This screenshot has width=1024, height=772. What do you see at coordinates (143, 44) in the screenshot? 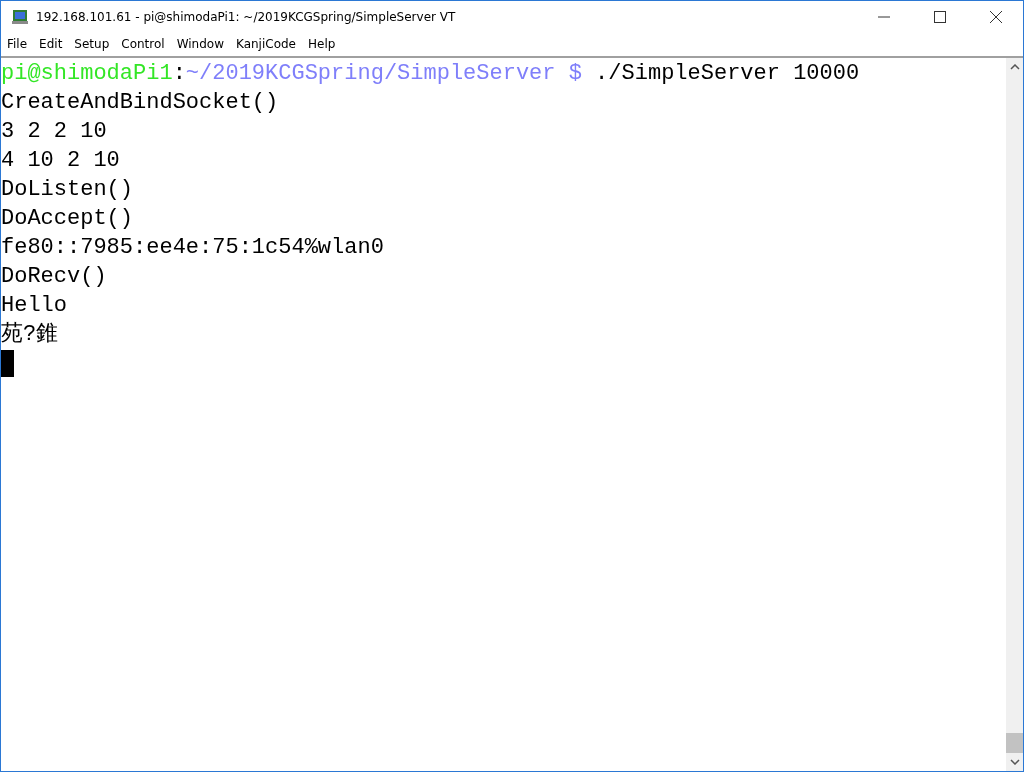
I see `menu-item: Control` at bounding box center [143, 44].